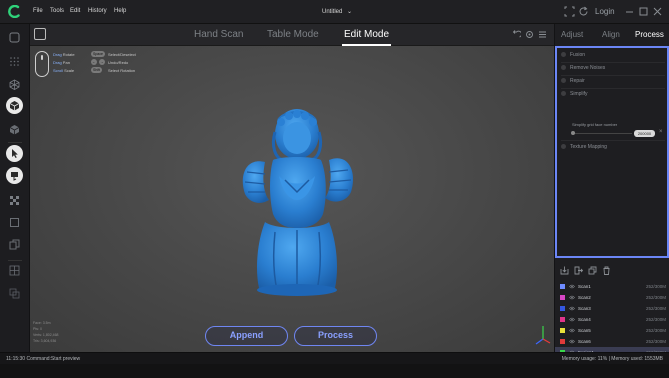  Describe the element at coordinates (14, 37) in the screenshot. I see `frame-tool-button` at that location.